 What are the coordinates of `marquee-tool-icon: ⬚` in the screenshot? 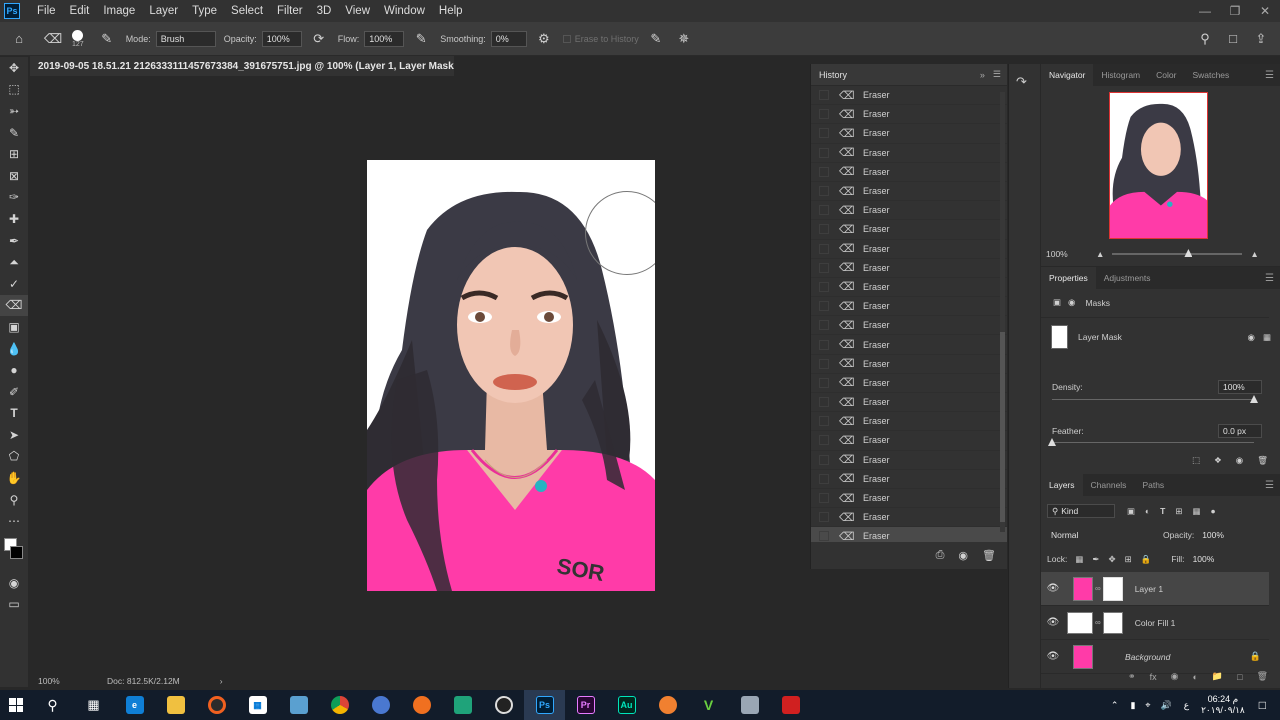 It's located at (14, 90).